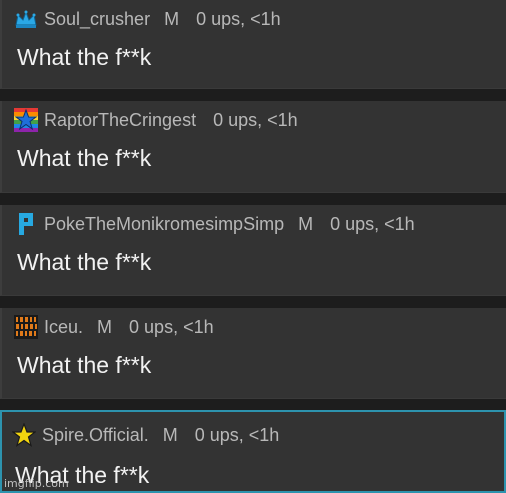  Describe the element at coordinates (24, 435) in the screenshot. I see `yellow-star-icon` at that location.